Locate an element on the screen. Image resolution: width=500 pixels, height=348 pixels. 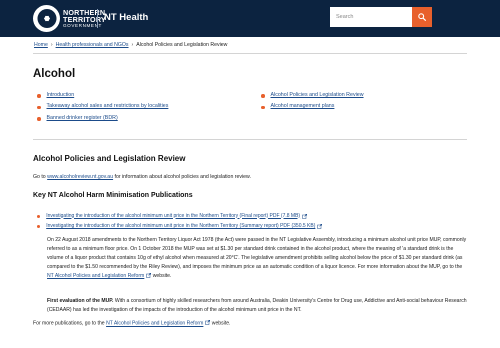
search-bar is located at coordinates (381, 17).